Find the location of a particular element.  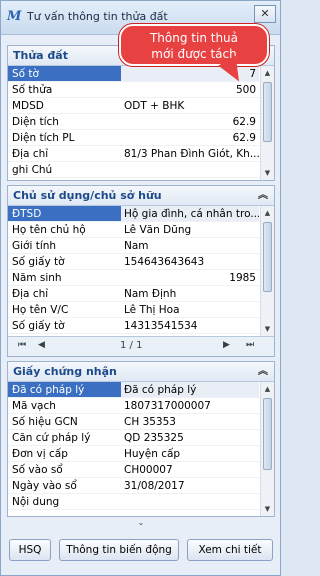

button-bar: HSQ Thông tin biến động Xem chi tiết is located at coordinates (141, 550).